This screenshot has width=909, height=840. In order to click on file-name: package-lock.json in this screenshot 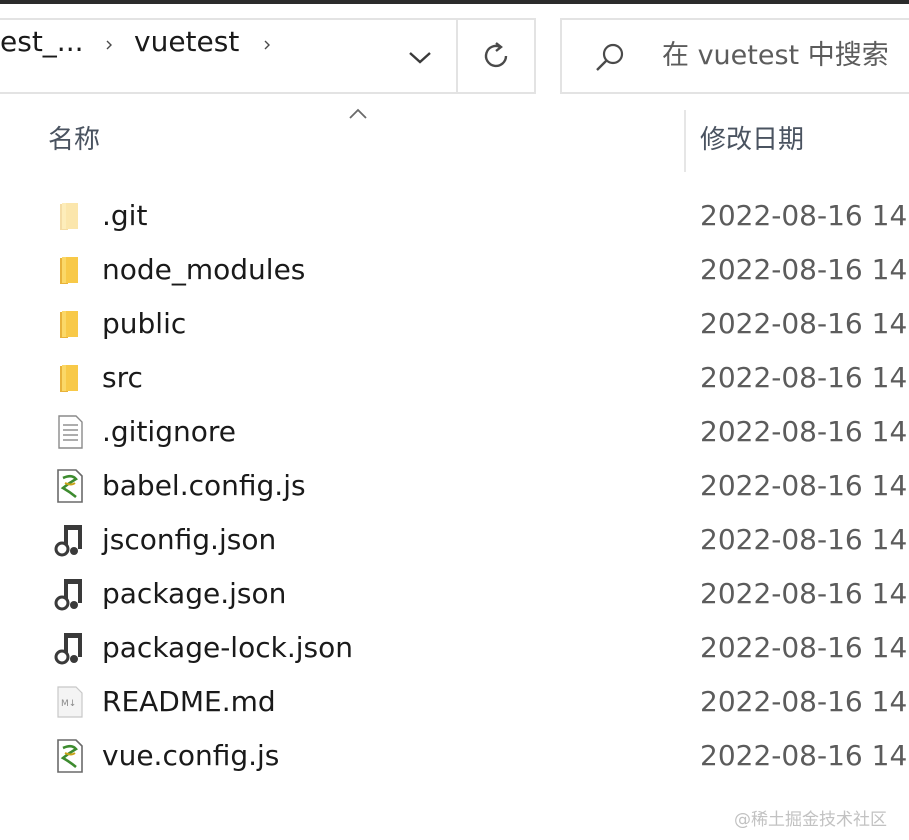, I will do `click(227, 648)`.